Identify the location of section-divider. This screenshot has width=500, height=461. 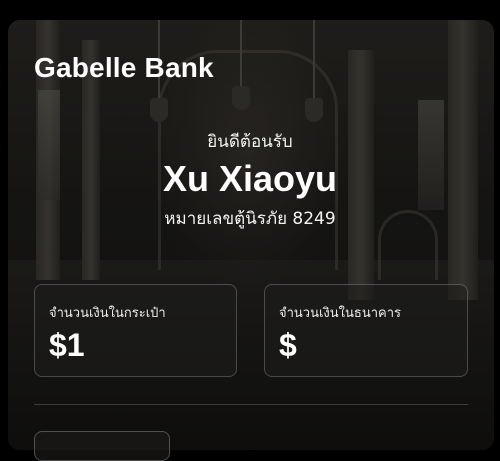
(251, 404).